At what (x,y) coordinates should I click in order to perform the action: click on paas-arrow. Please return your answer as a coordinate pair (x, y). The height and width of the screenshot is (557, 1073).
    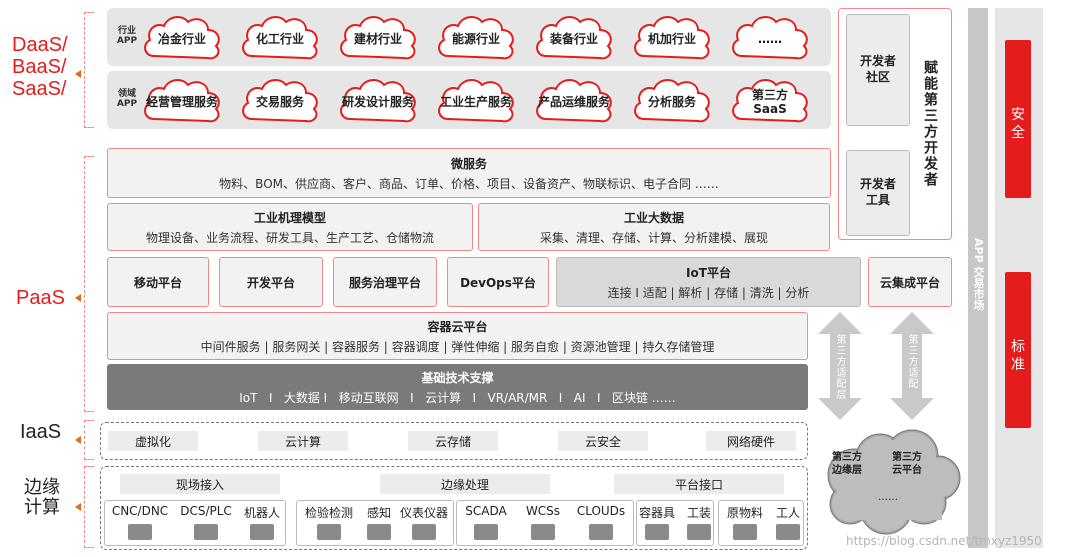
    Looking at the image, I should click on (78, 298).